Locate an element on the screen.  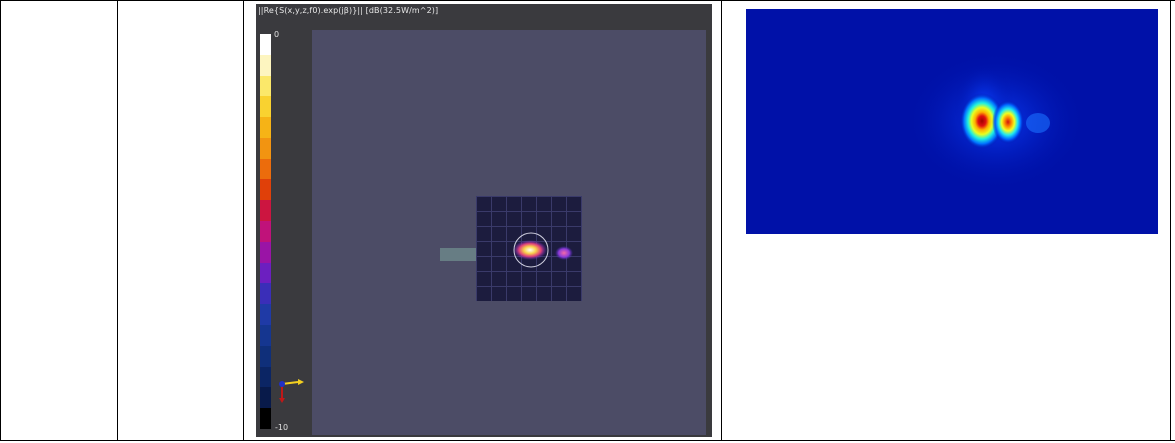
axes-gizmo-icon is located at coordinates (291, 391).